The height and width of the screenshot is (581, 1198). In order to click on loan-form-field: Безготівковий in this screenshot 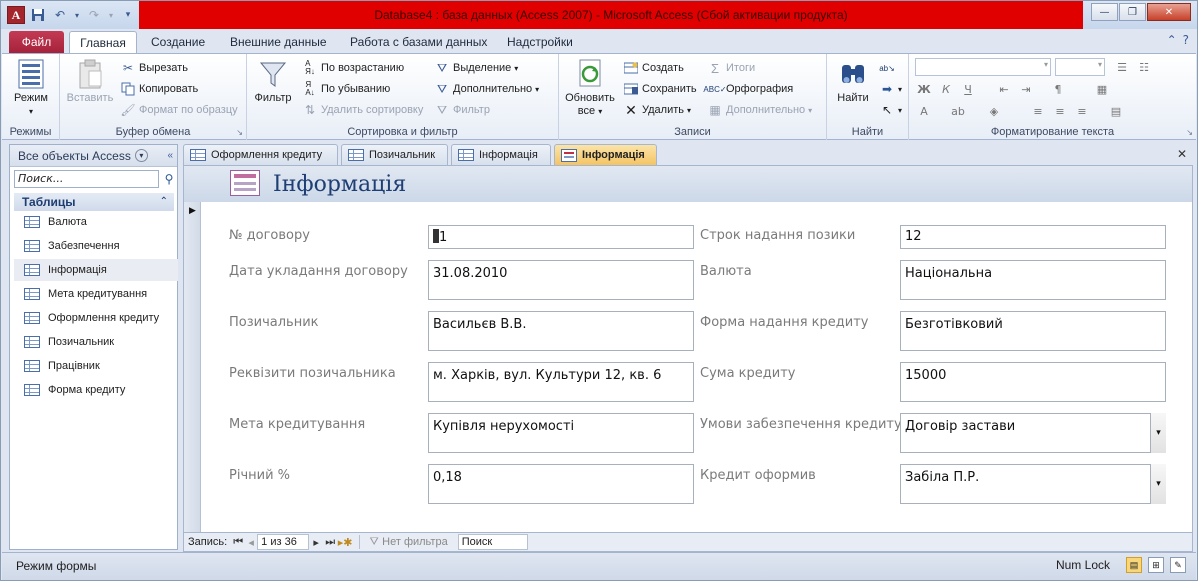, I will do `click(1033, 331)`.